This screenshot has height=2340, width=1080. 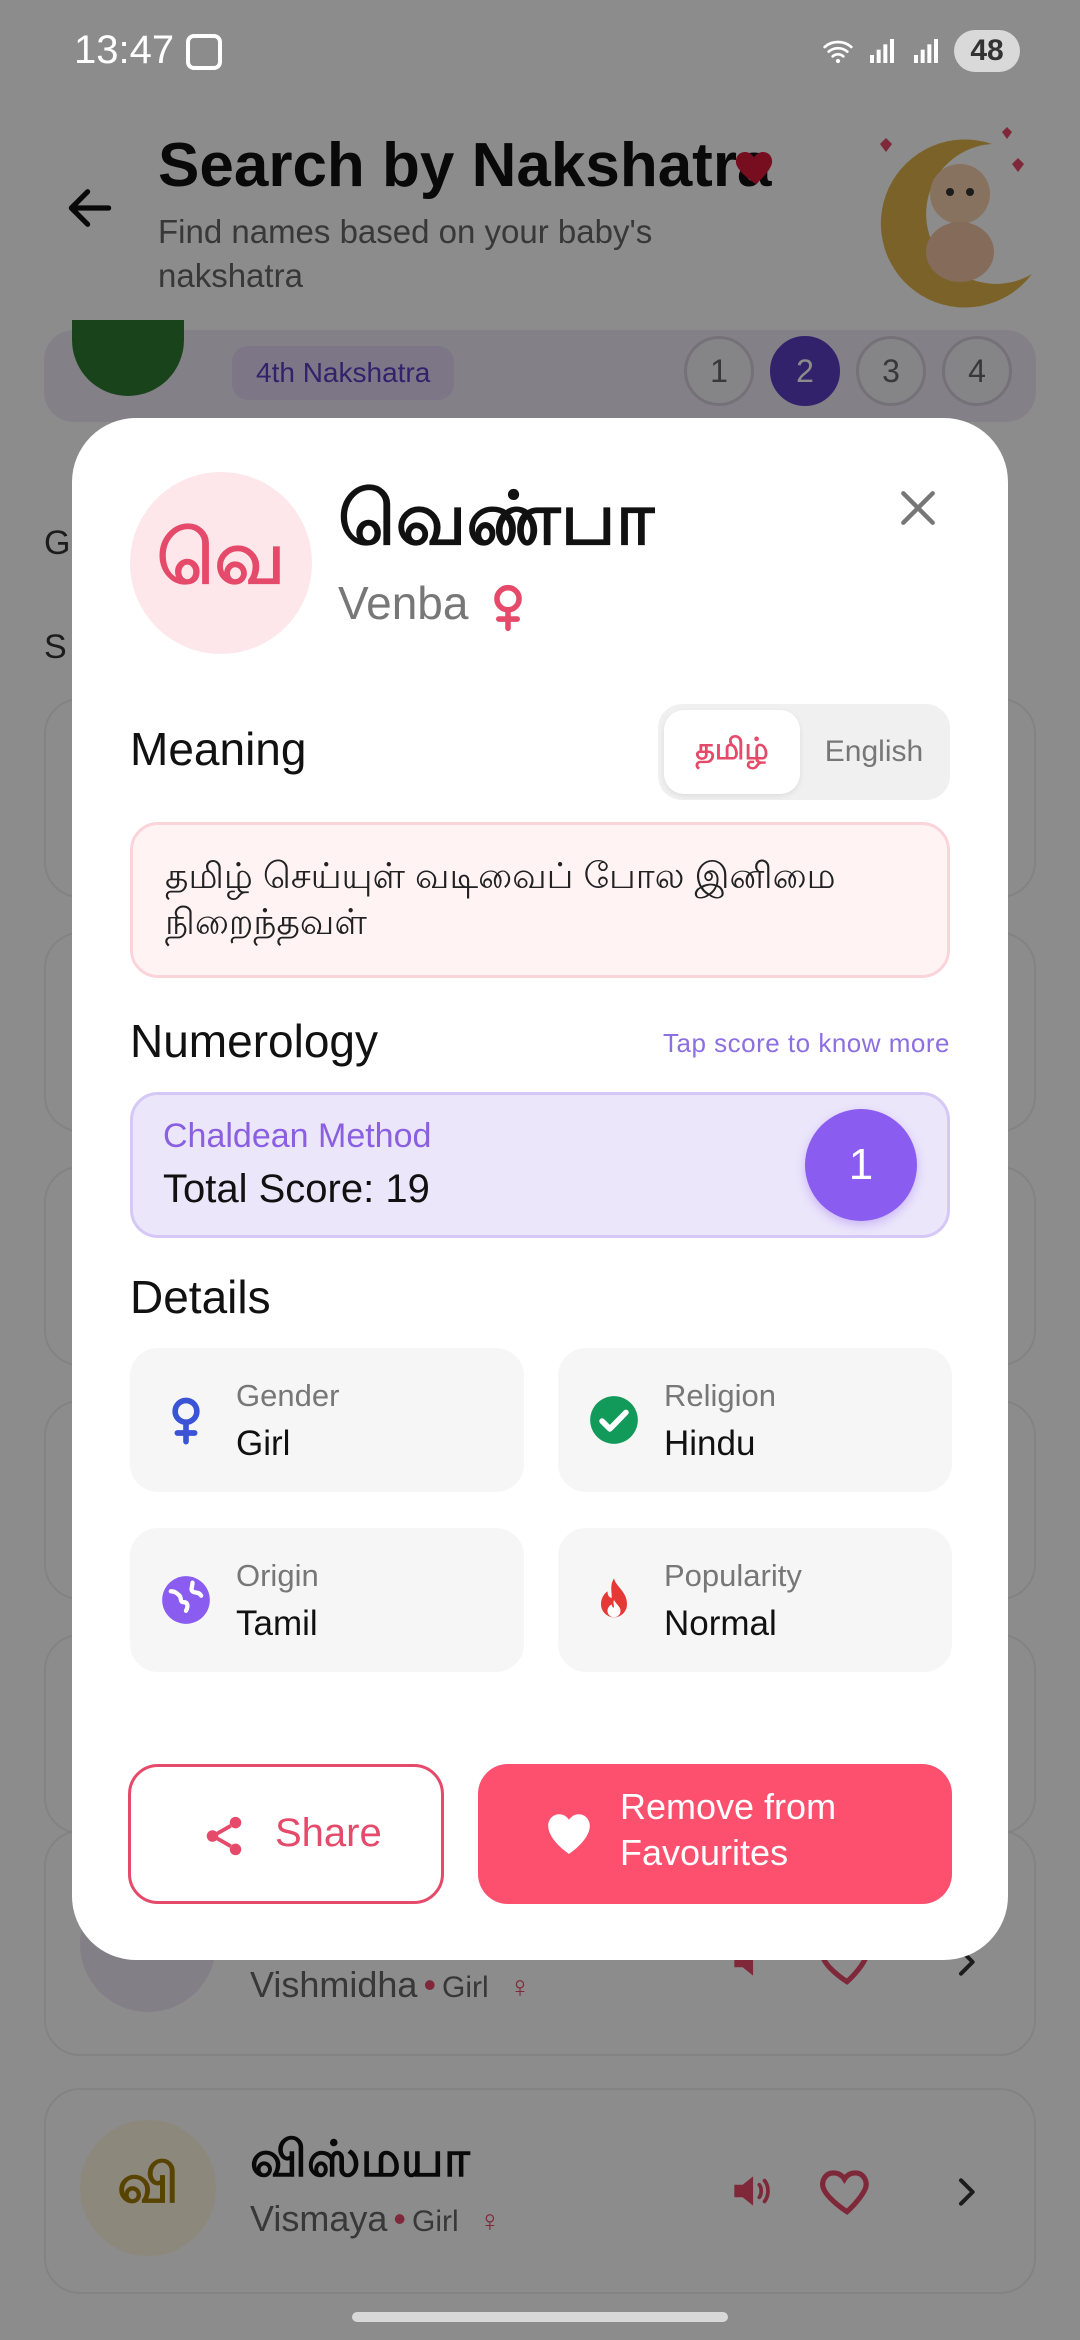 What do you see at coordinates (403, 603) in the screenshot?
I see `transliterated-name: Venba` at bounding box center [403, 603].